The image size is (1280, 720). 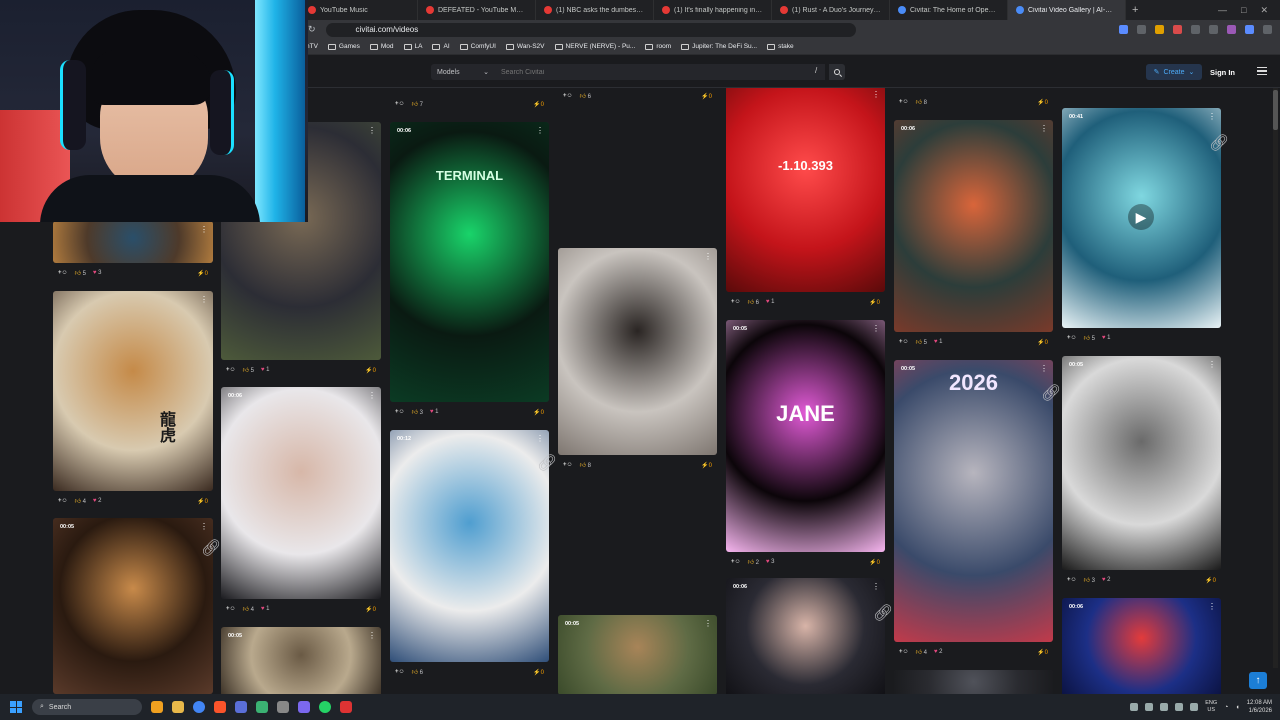 I want to click on search-button, so click(x=837, y=72).